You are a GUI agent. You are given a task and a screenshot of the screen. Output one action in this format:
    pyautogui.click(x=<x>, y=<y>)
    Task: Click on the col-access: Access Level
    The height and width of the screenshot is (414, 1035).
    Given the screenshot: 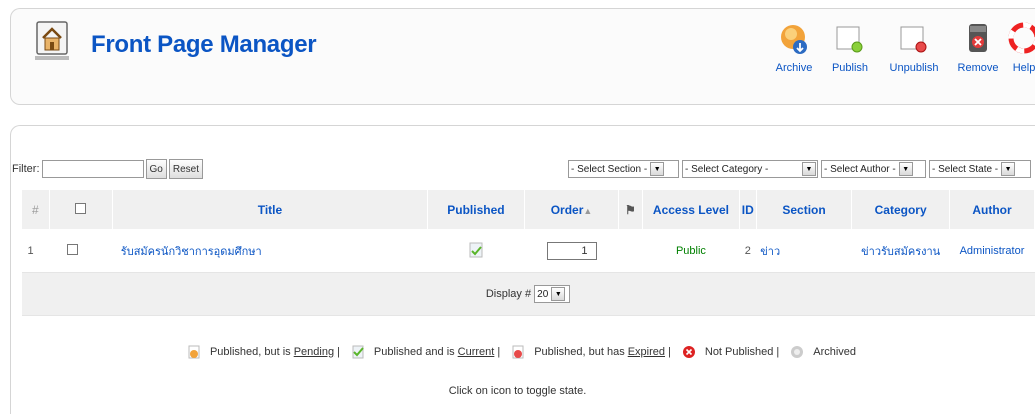 What is the action you would take?
    pyautogui.click(x=691, y=209)
    